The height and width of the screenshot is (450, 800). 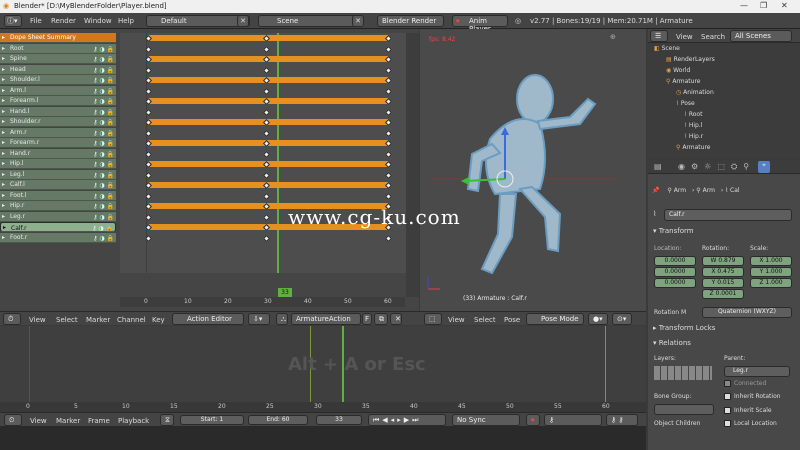 What do you see at coordinates (555, 319) in the screenshot?
I see `interaction-mode-selector: Pose Mode` at bounding box center [555, 319].